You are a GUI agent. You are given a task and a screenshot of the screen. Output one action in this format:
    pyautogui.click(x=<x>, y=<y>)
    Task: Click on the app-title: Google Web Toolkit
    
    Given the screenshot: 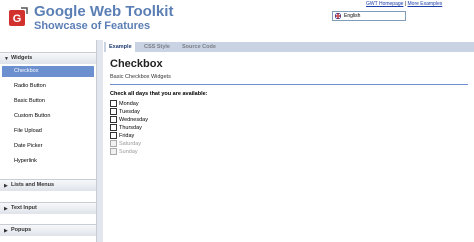 What is the action you would take?
    pyautogui.click(x=104, y=11)
    